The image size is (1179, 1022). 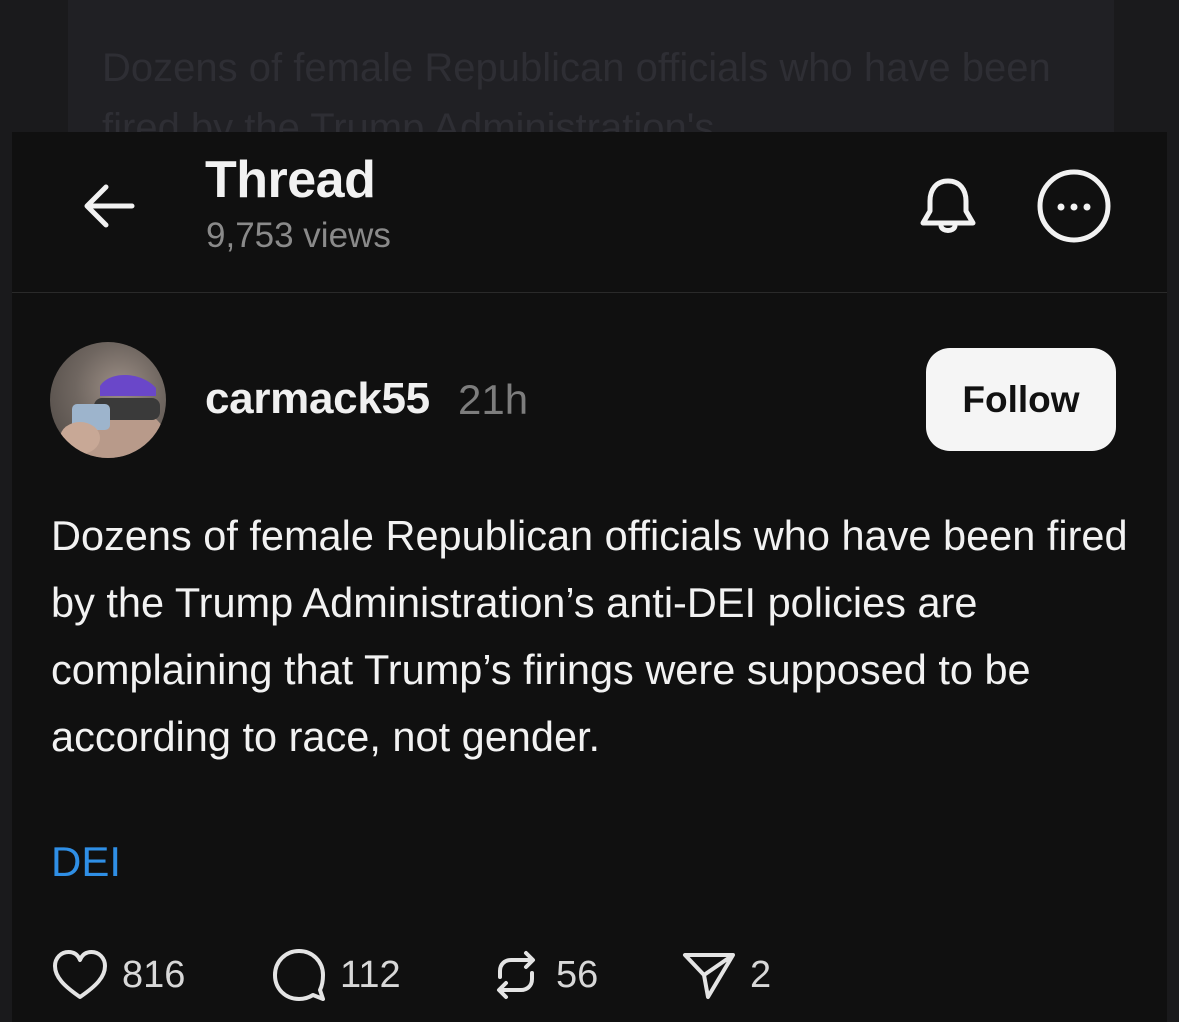 I want to click on avatar, so click(x=108, y=400).